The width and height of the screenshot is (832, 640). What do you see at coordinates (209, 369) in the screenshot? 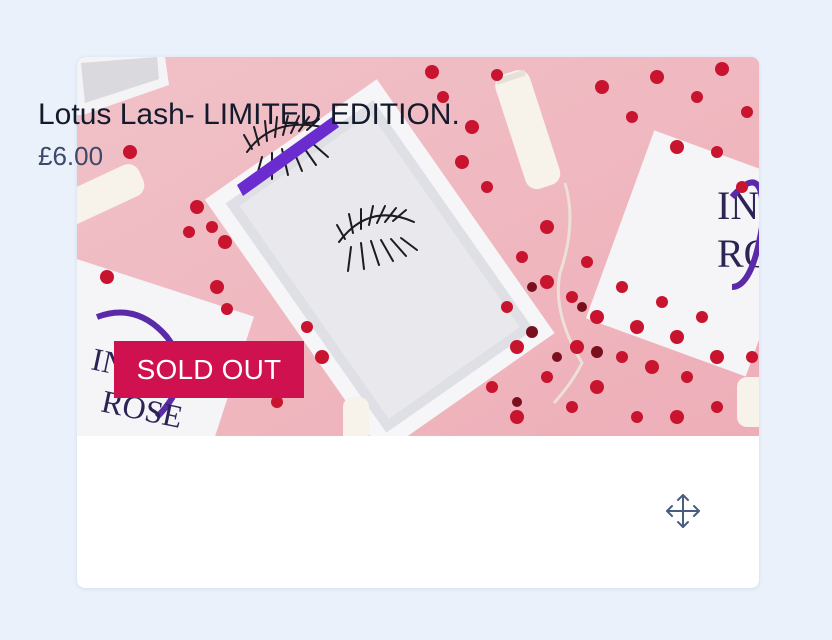
I see `sold-out-badge: SOLD OUT` at bounding box center [209, 369].